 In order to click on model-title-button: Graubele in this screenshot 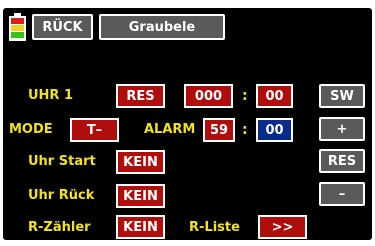, I will do `click(162, 27)`.